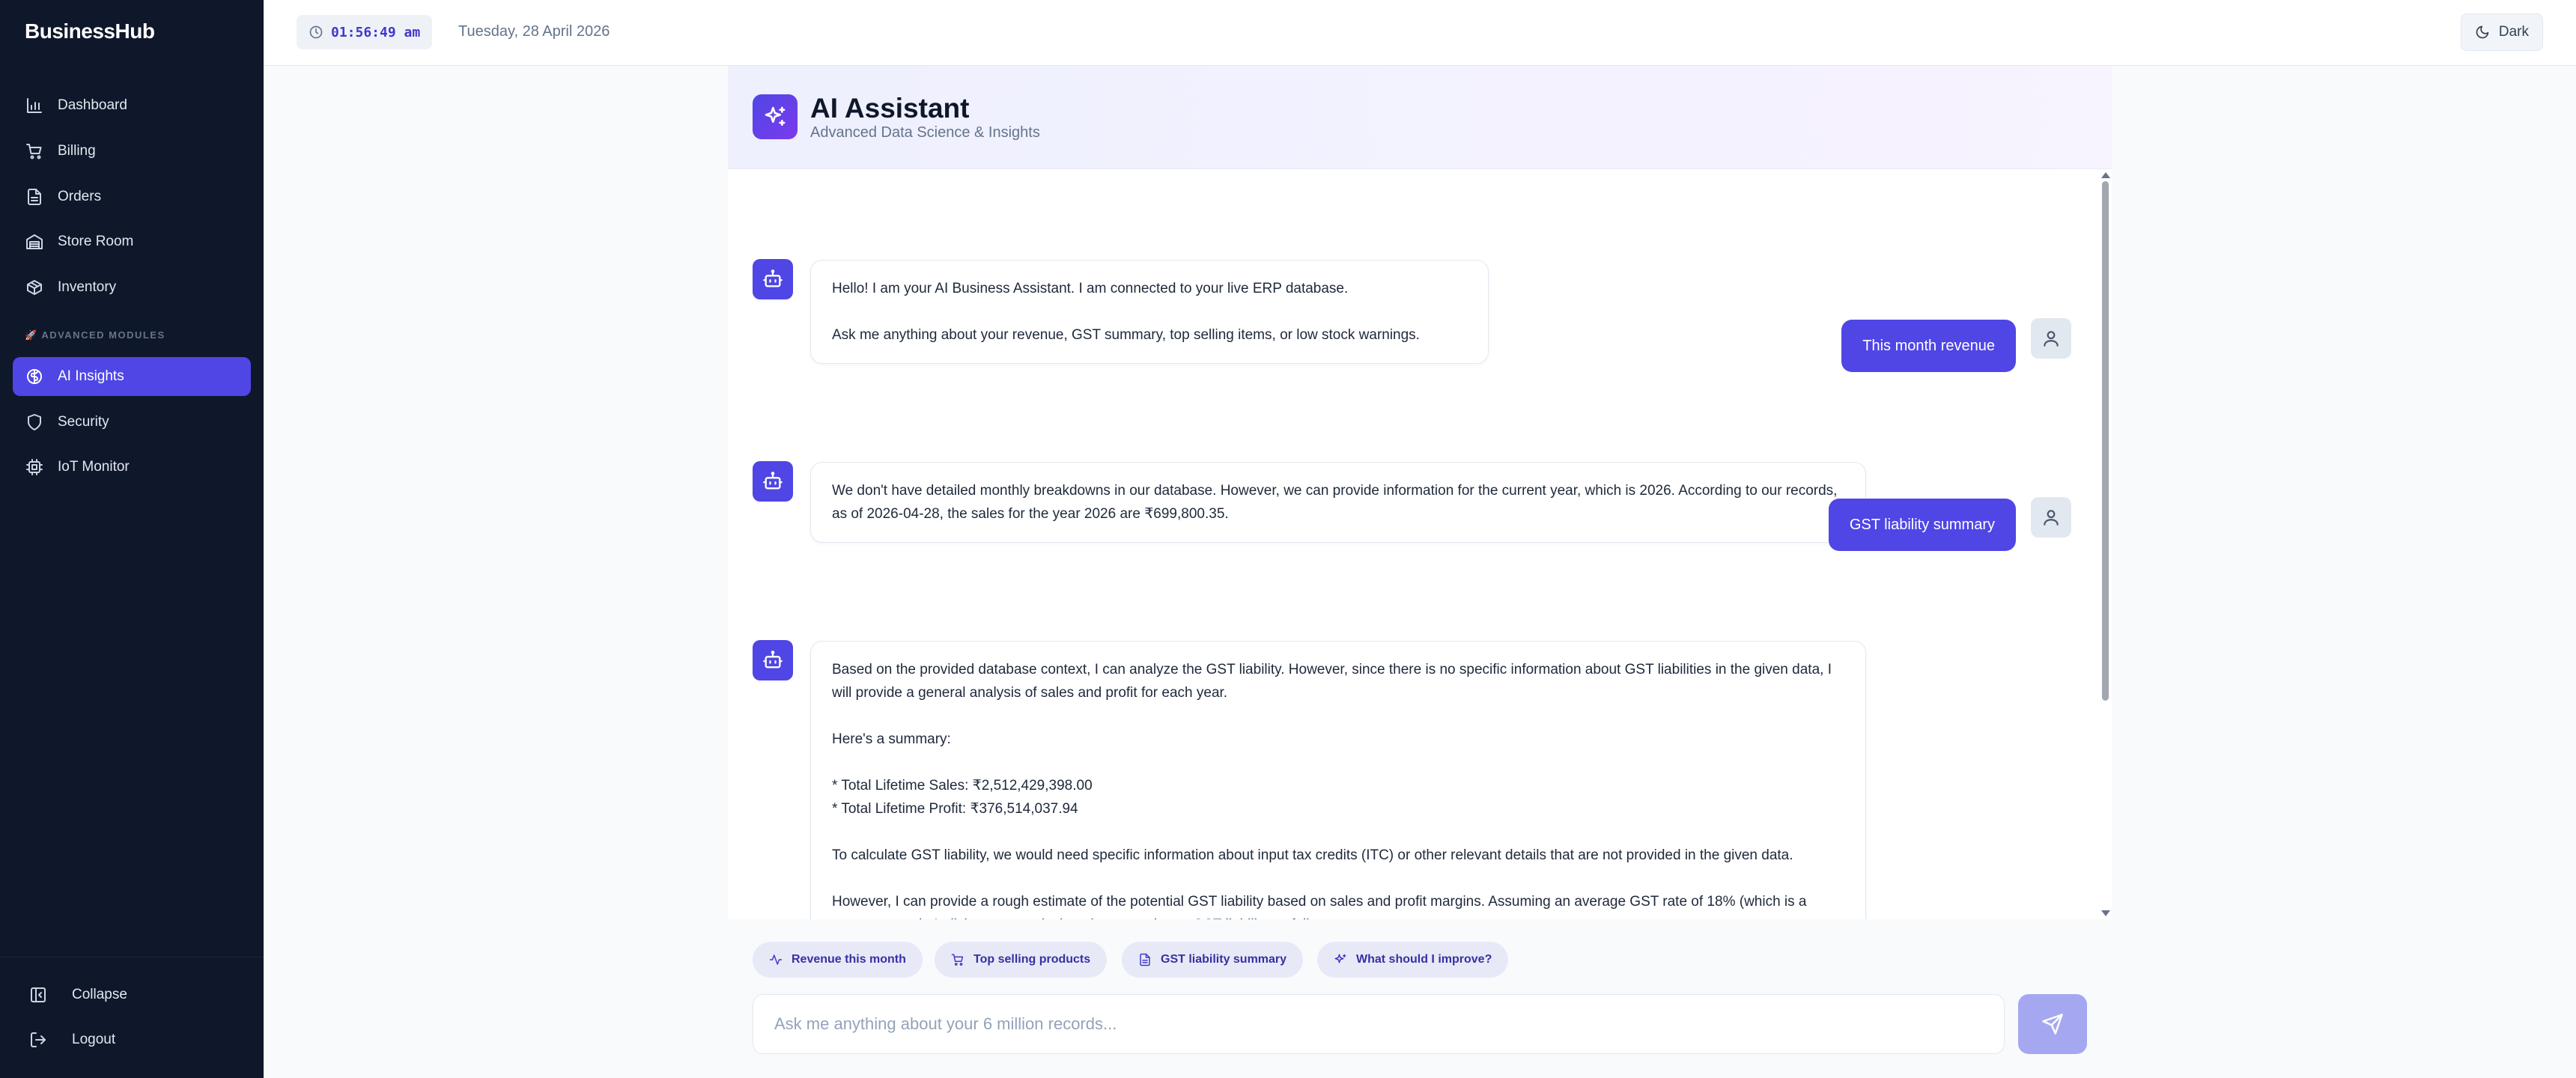 The image size is (2576, 1078). I want to click on sidebar-item-label: Inventory, so click(87, 287).